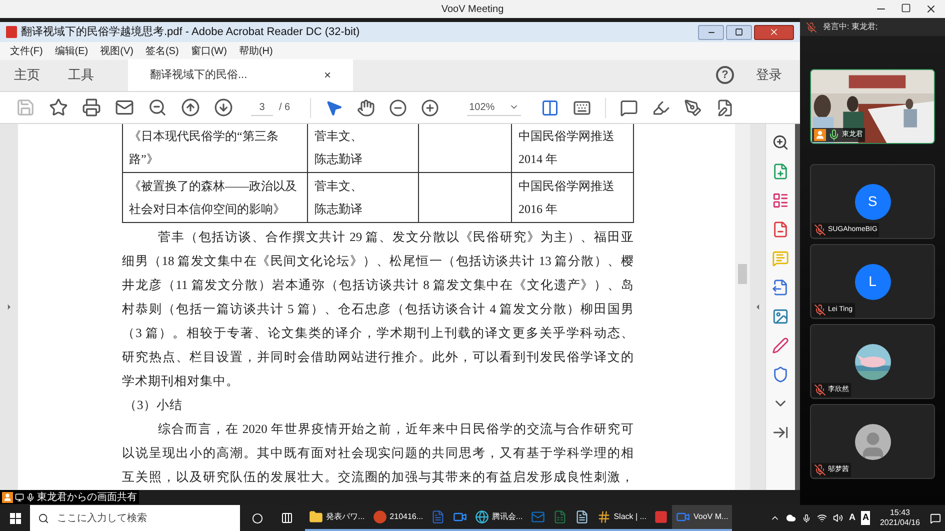 This screenshot has width=945, height=531. I want to click on search-icon, so click(43, 518).